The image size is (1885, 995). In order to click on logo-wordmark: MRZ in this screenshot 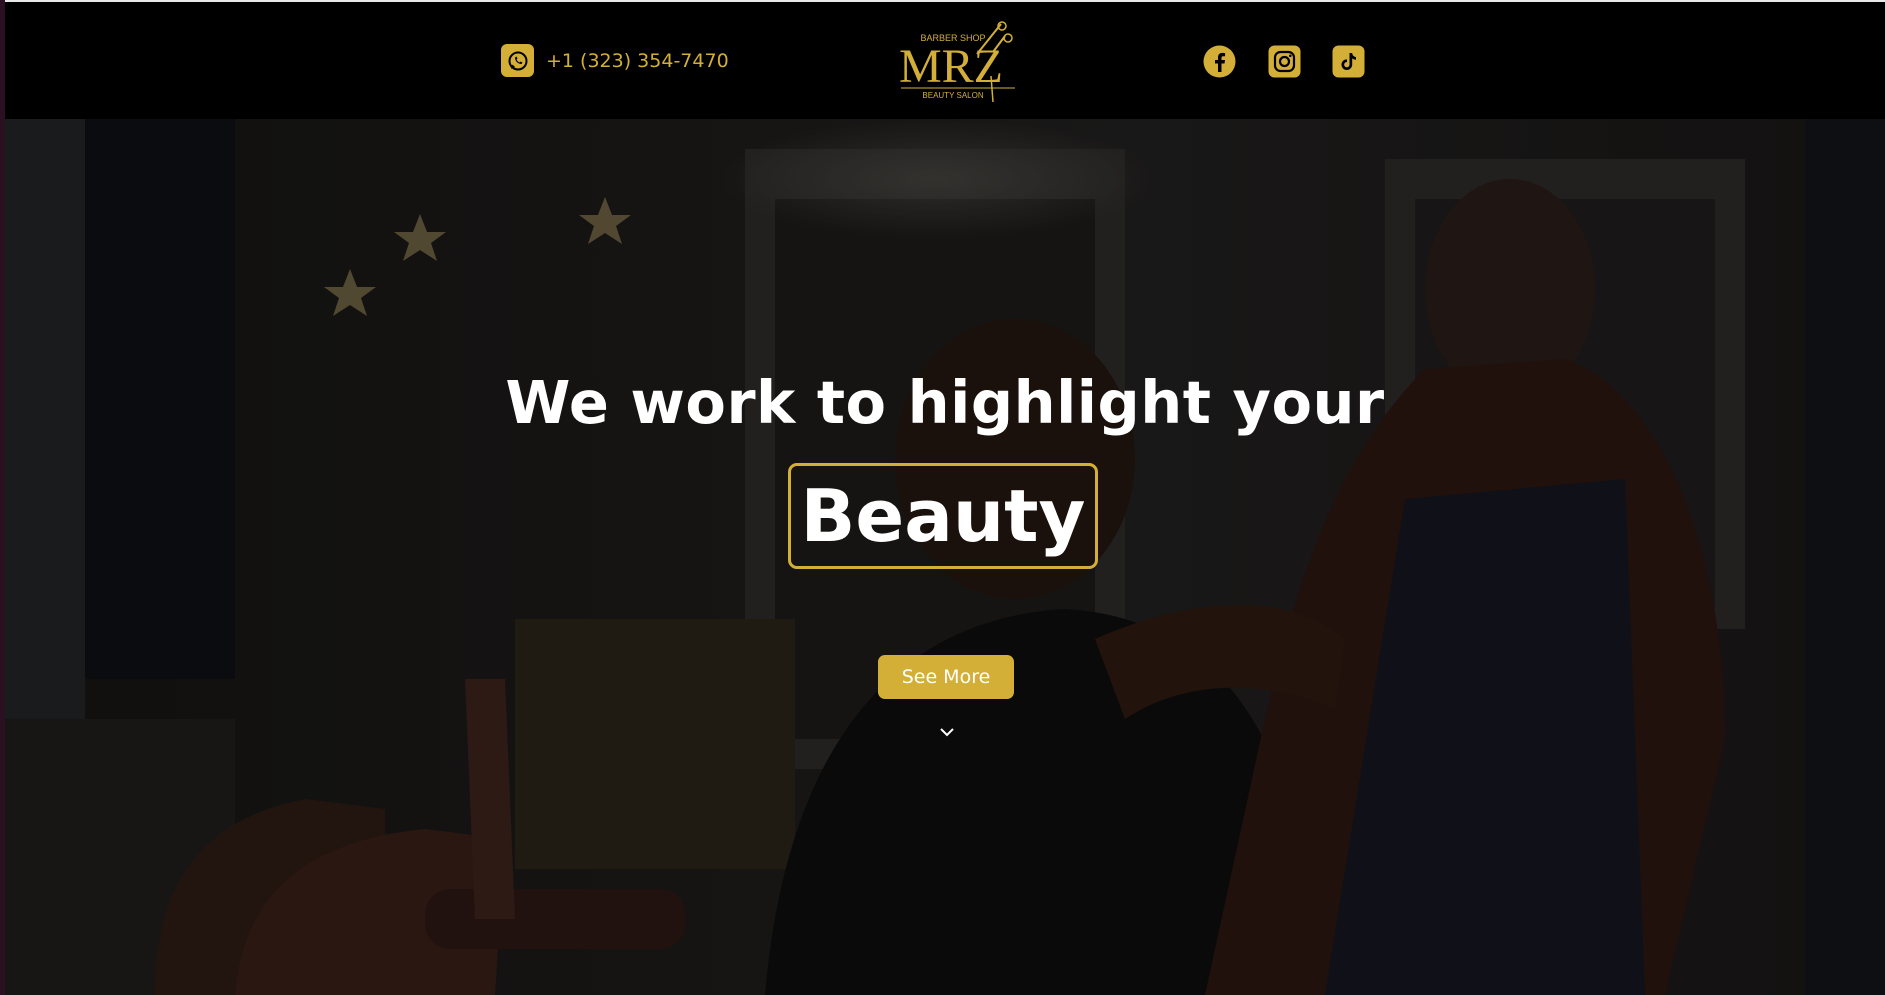, I will do `click(951, 66)`.